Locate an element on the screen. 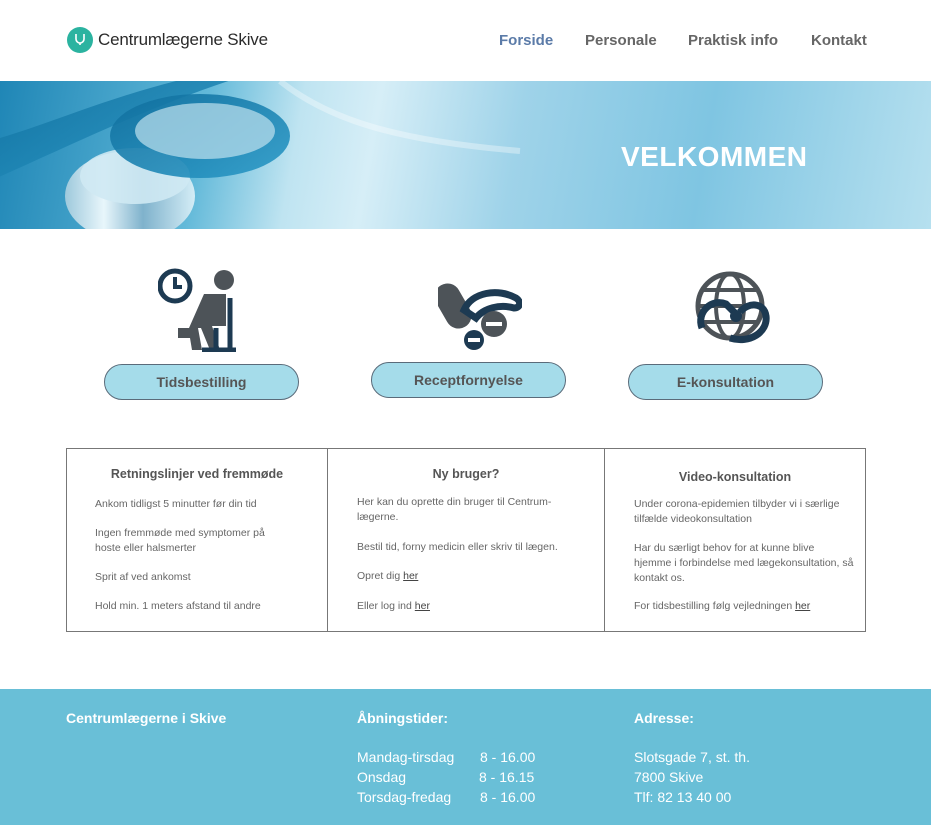 The width and height of the screenshot is (931, 825). guideline-item: Hold min. 1 meters afstand til andre is located at coordinates (178, 606).